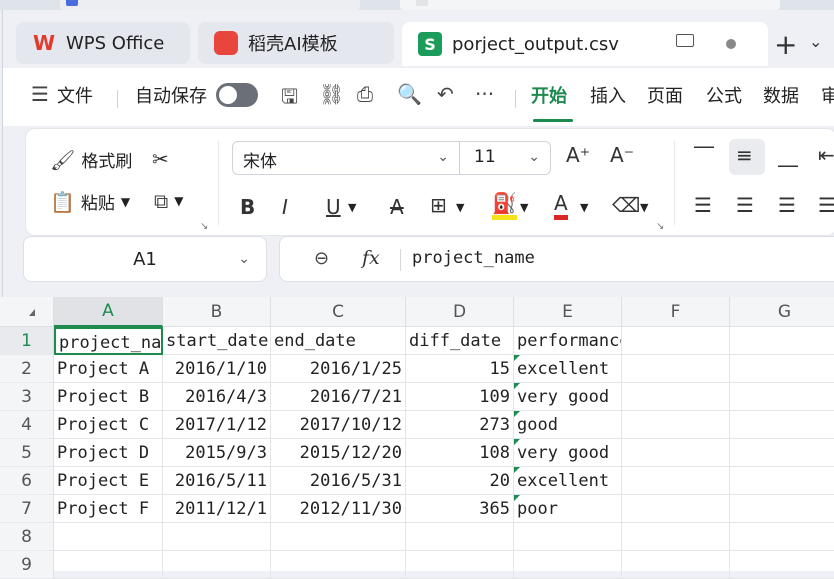 This screenshot has height=579, width=834. Describe the element at coordinates (626, 205) in the screenshot. I see `clear-eraser-icon: ⌫` at that location.